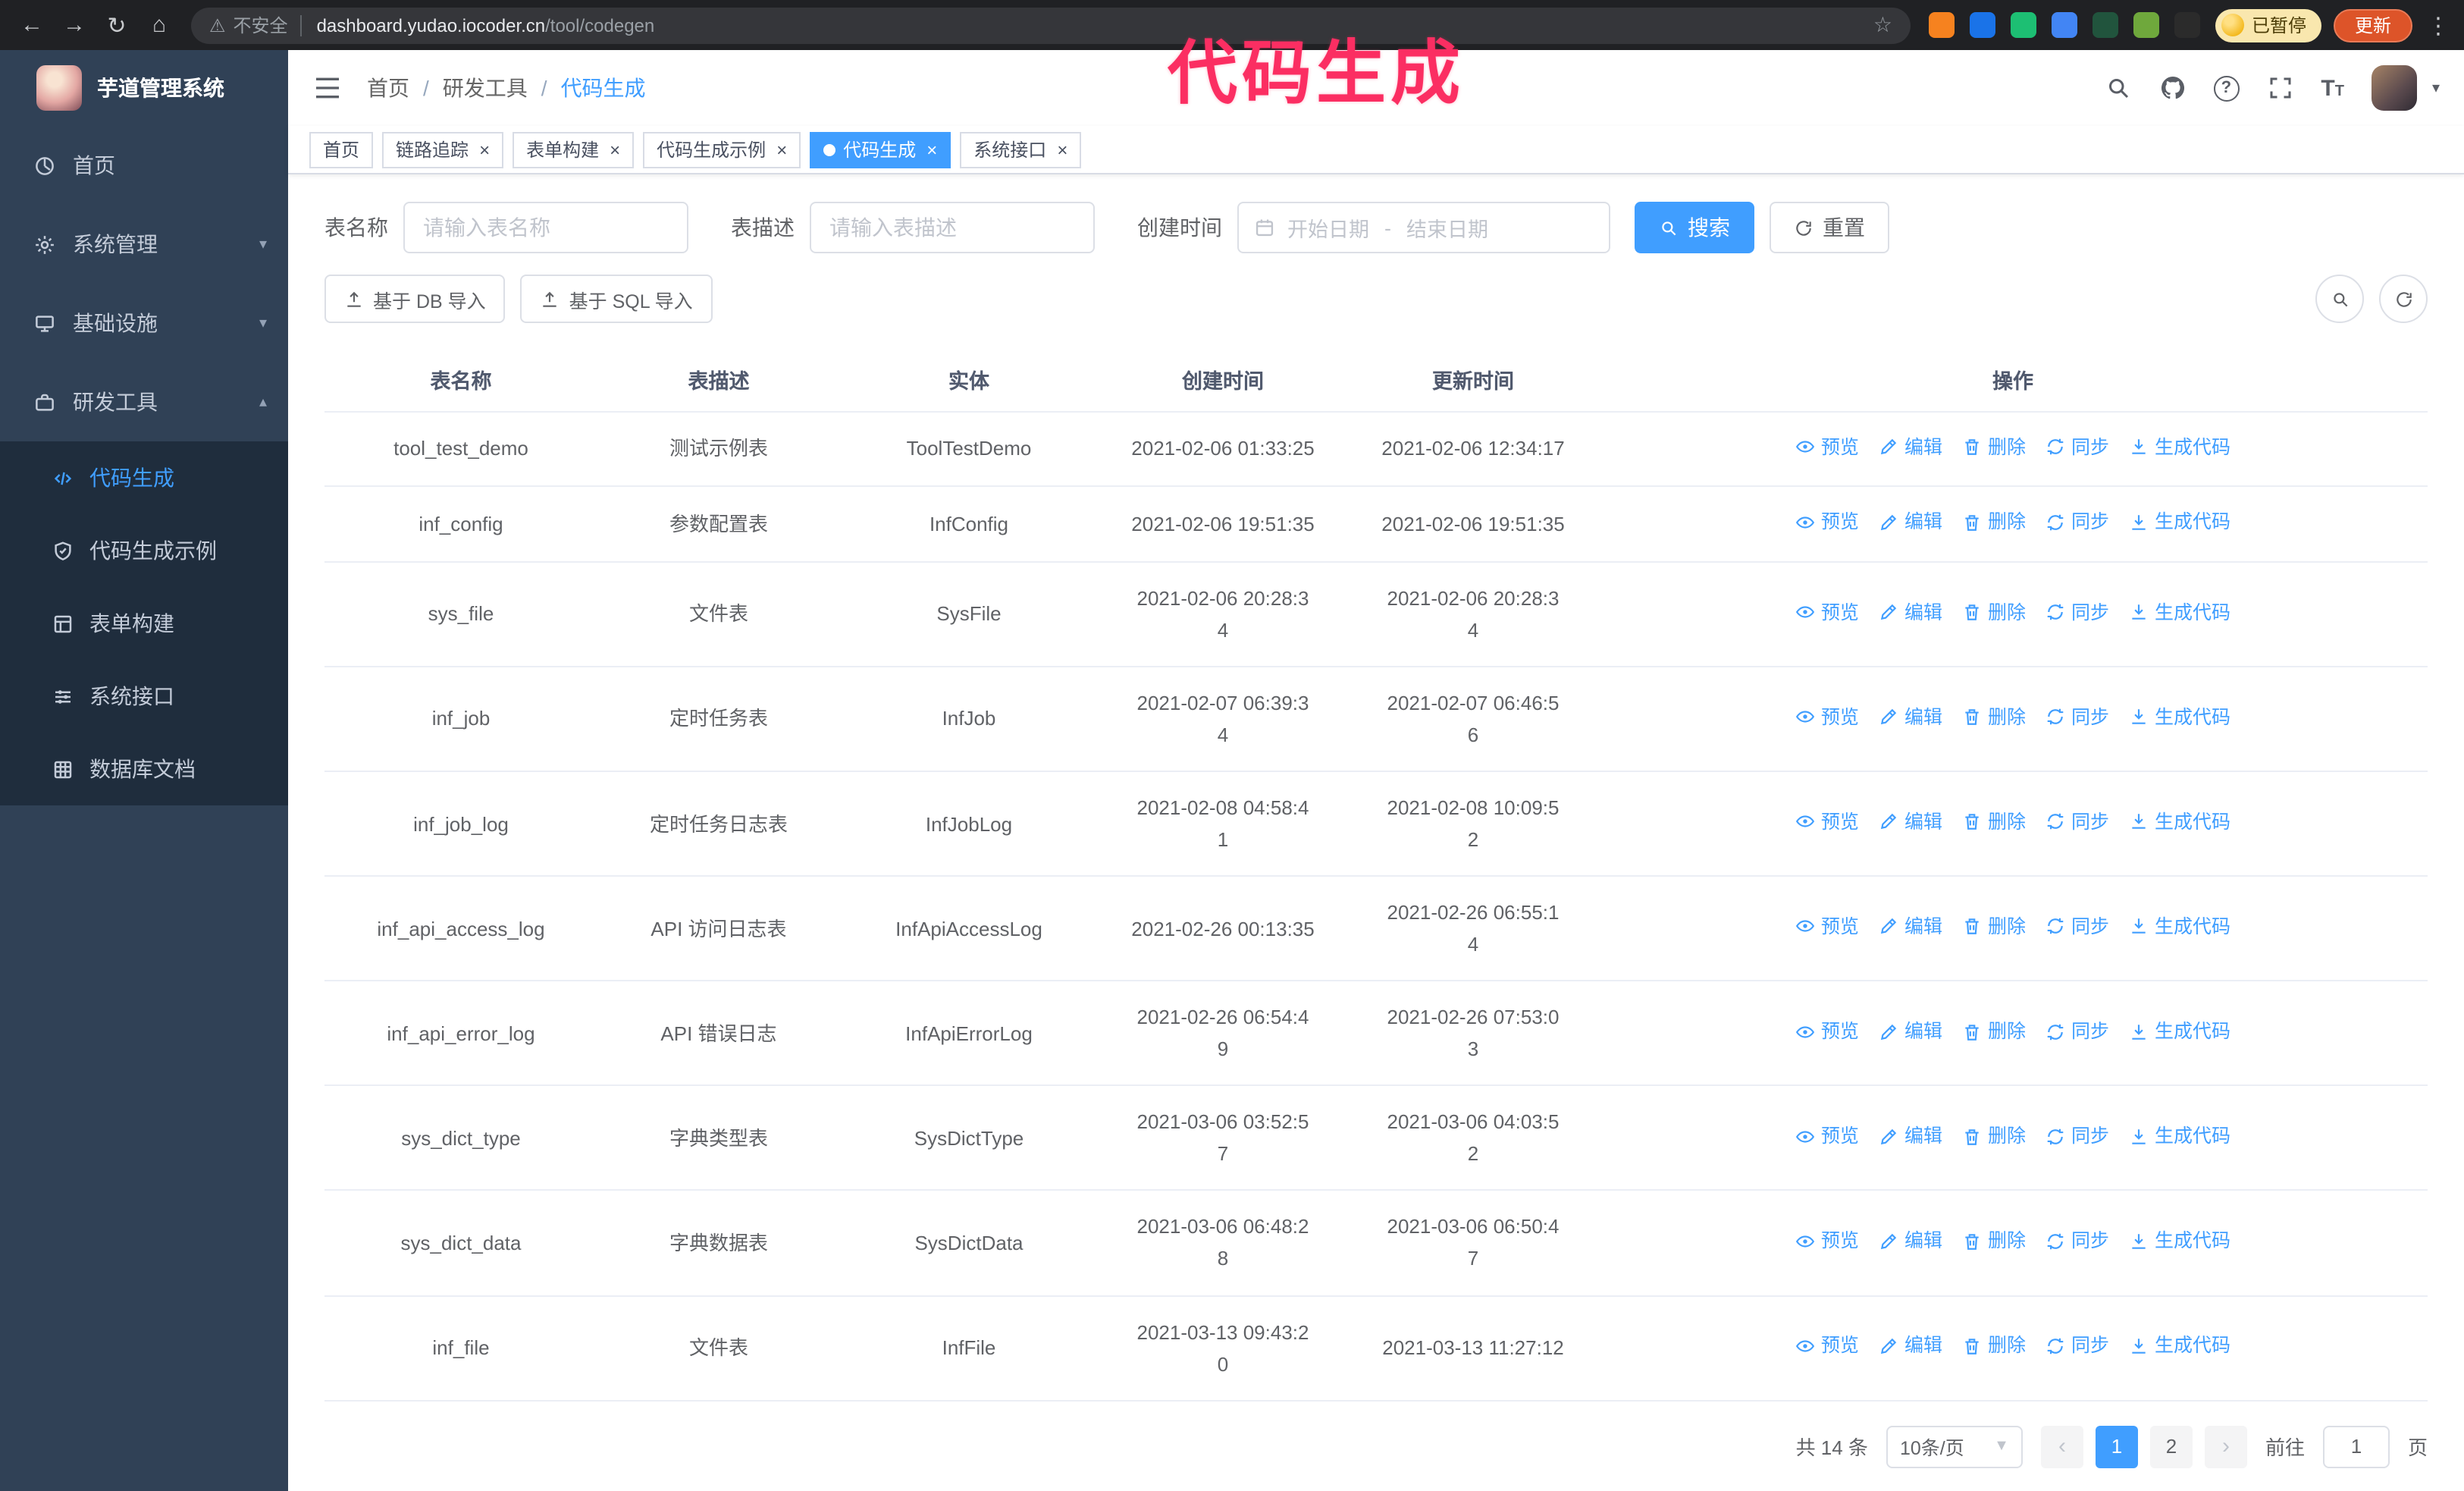  What do you see at coordinates (144, 769) in the screenshot?
I see `sidebar-item-db-doc: 数据库文档` at bounding box center [144, 769].